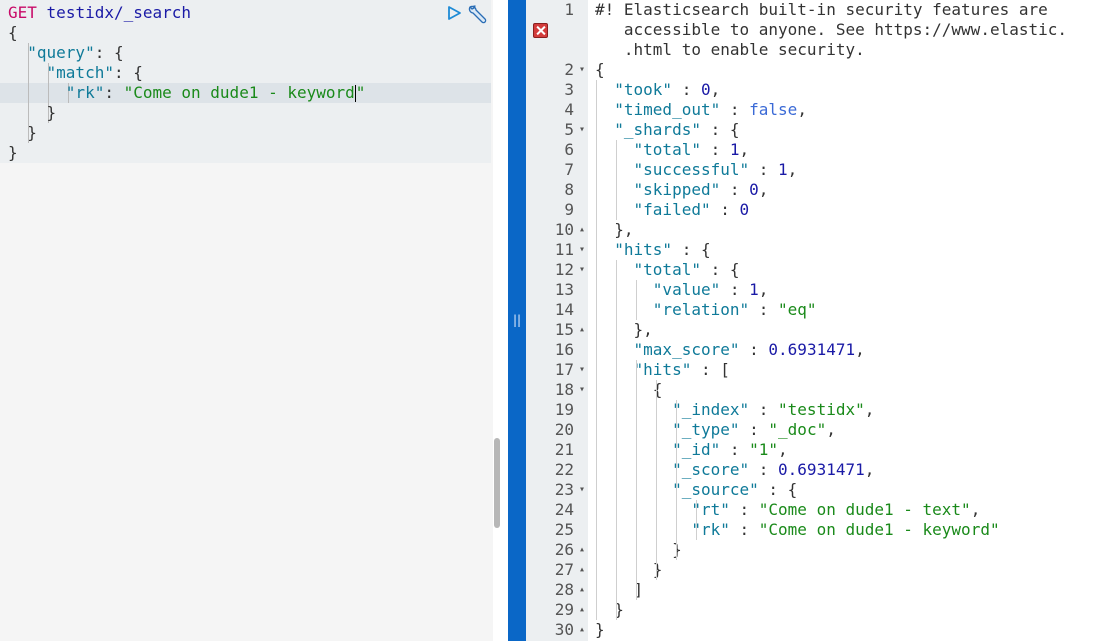 This screenshot has height=641, width=1098. What do you see at coordinates (564, 549) in the screenshot?
I see `line-number: 26` at bounding box center [564, 549].